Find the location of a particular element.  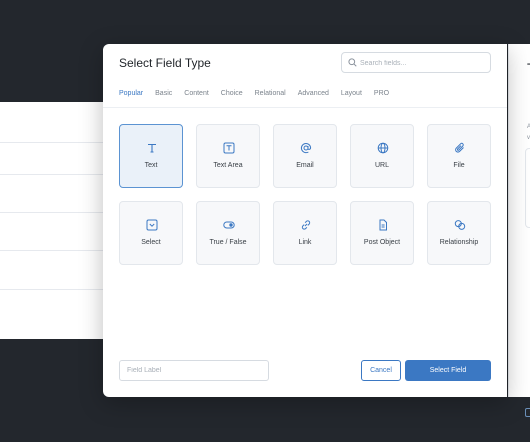

field-tile-label: Text is located at coordinates (151, 165).